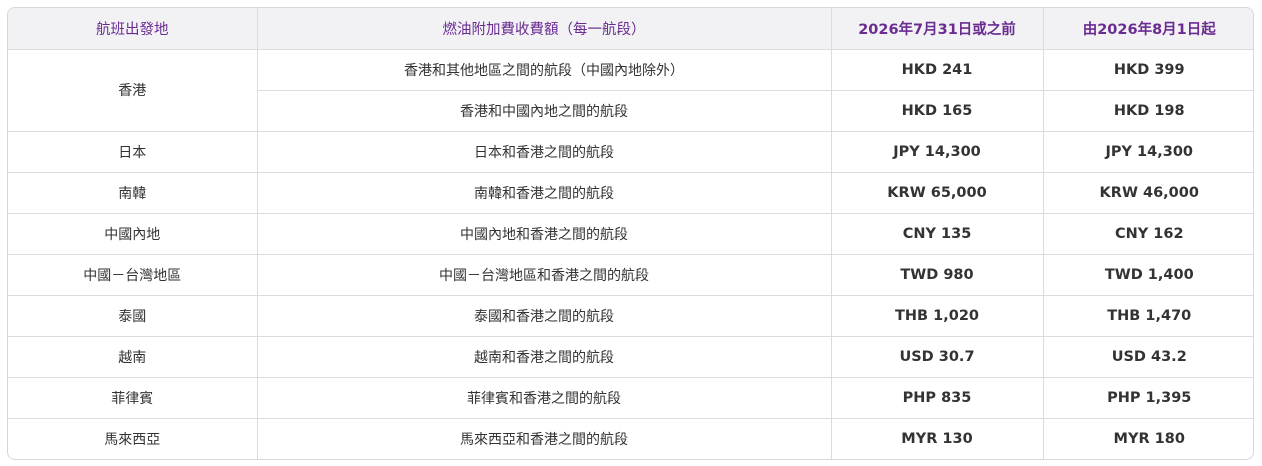 Image resolution: width=1262 pixels, height=466 pixels. What do you see at coordinates (544, 234) in the screenshot?
I see `segment-cell: 中國內地和香港之間的航段` at bounding box center [544, 234].